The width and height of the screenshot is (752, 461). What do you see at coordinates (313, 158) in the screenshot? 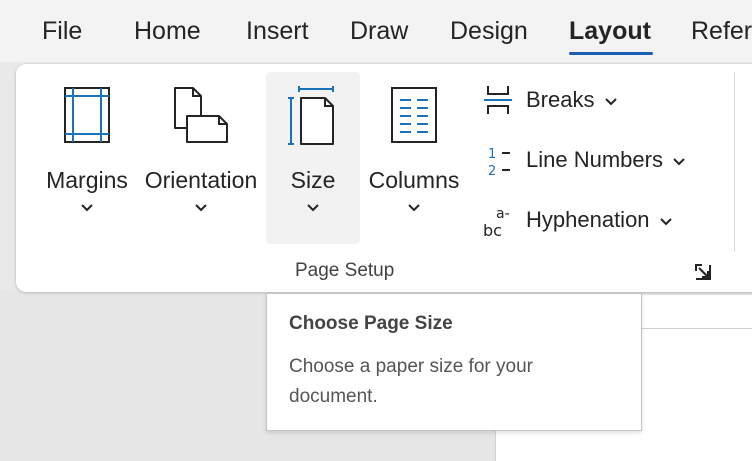
I see `size-button: Size` at bounding box center [313, 158].